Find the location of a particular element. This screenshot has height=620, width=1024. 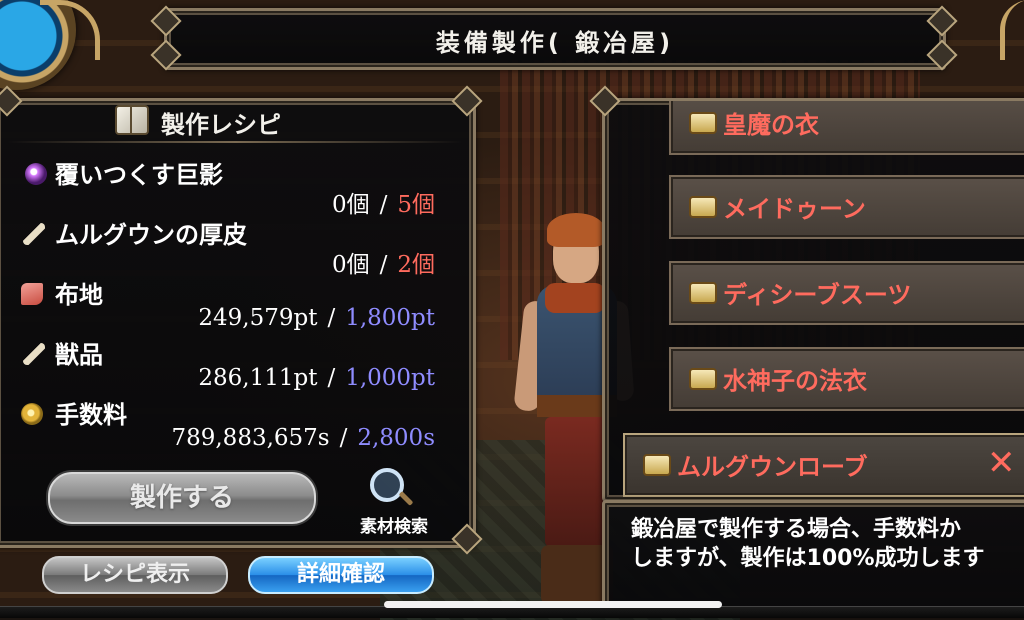

item-label: ディシーブスーツ is located at coordinates (817, 295).